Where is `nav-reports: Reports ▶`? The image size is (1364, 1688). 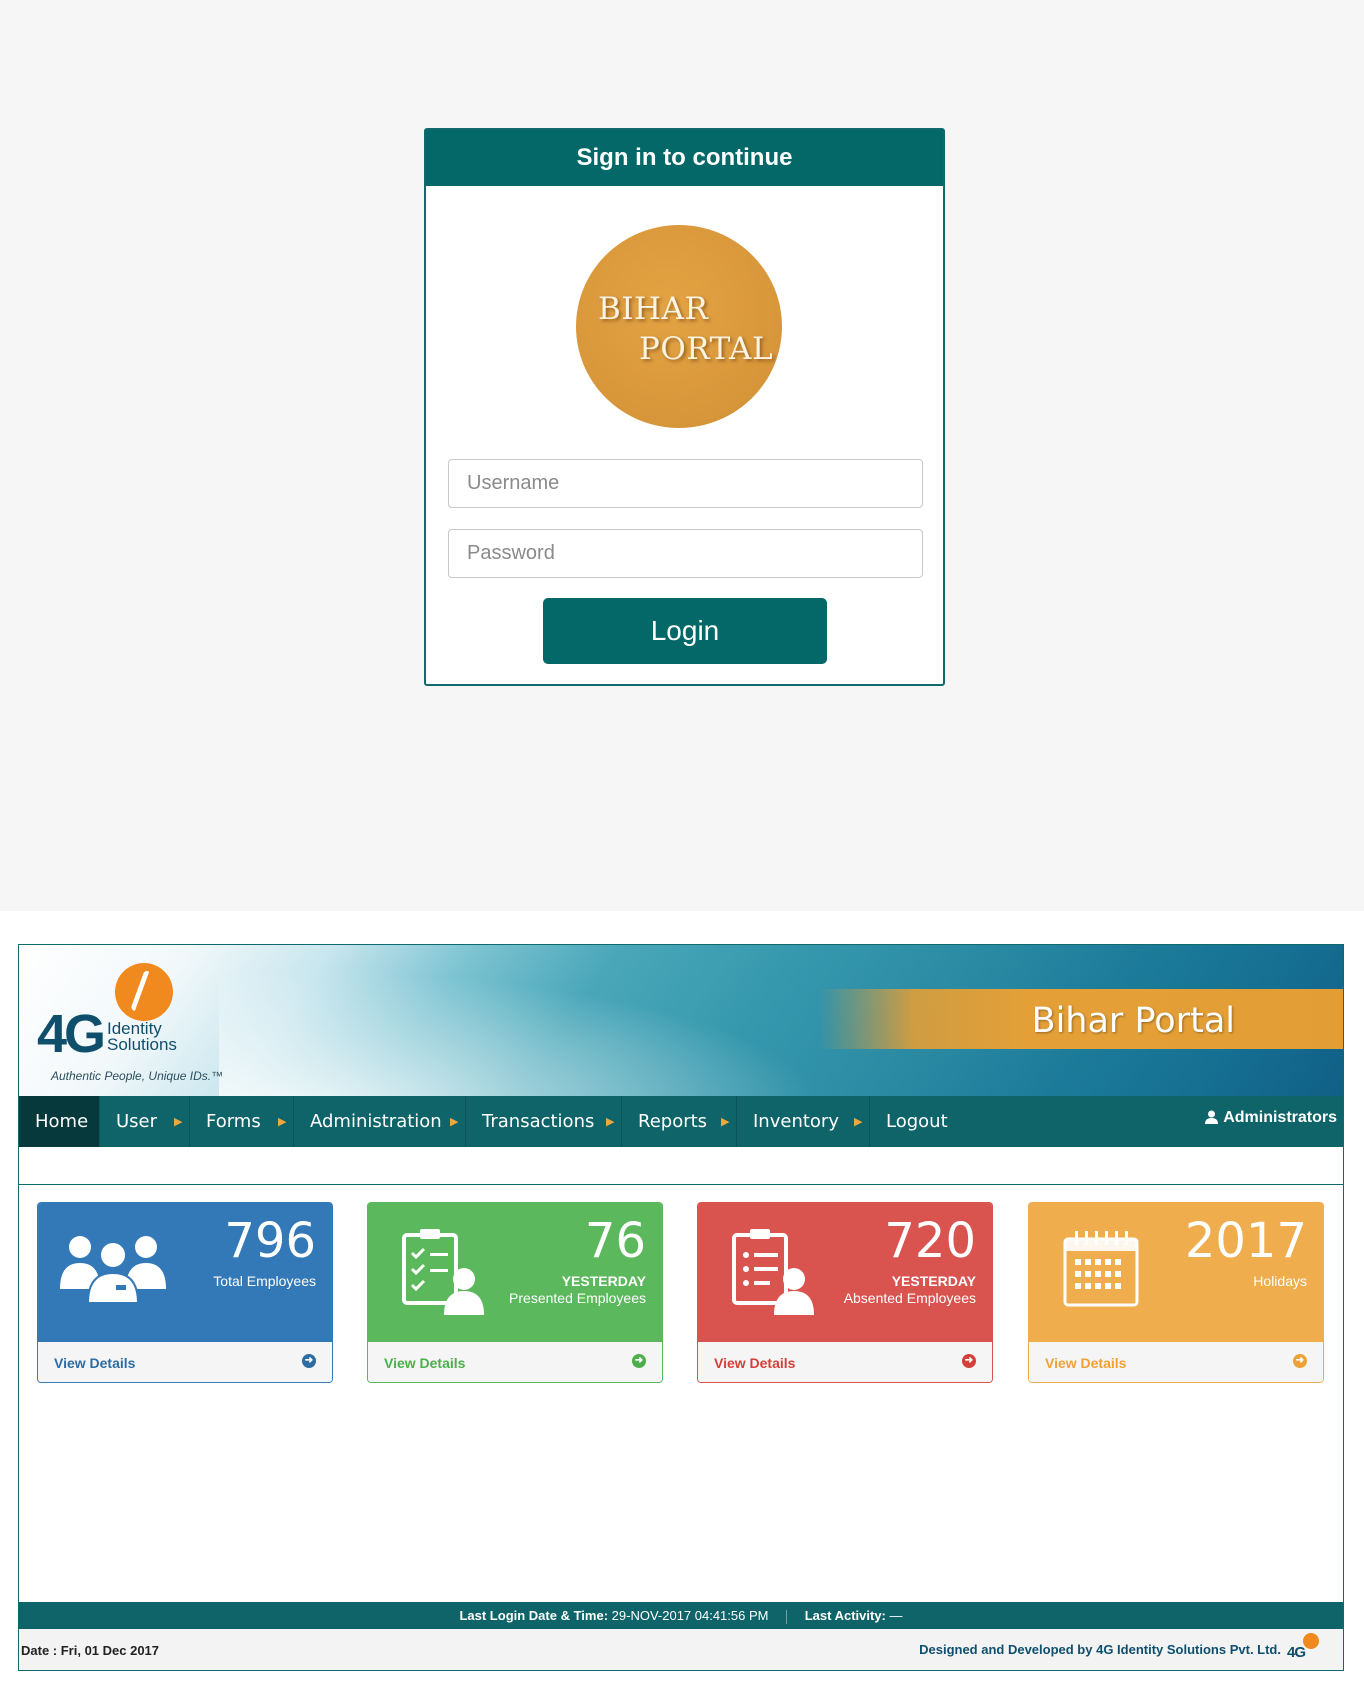 nav-reports: Reports ▶ is located at coordinates (679, 1121).